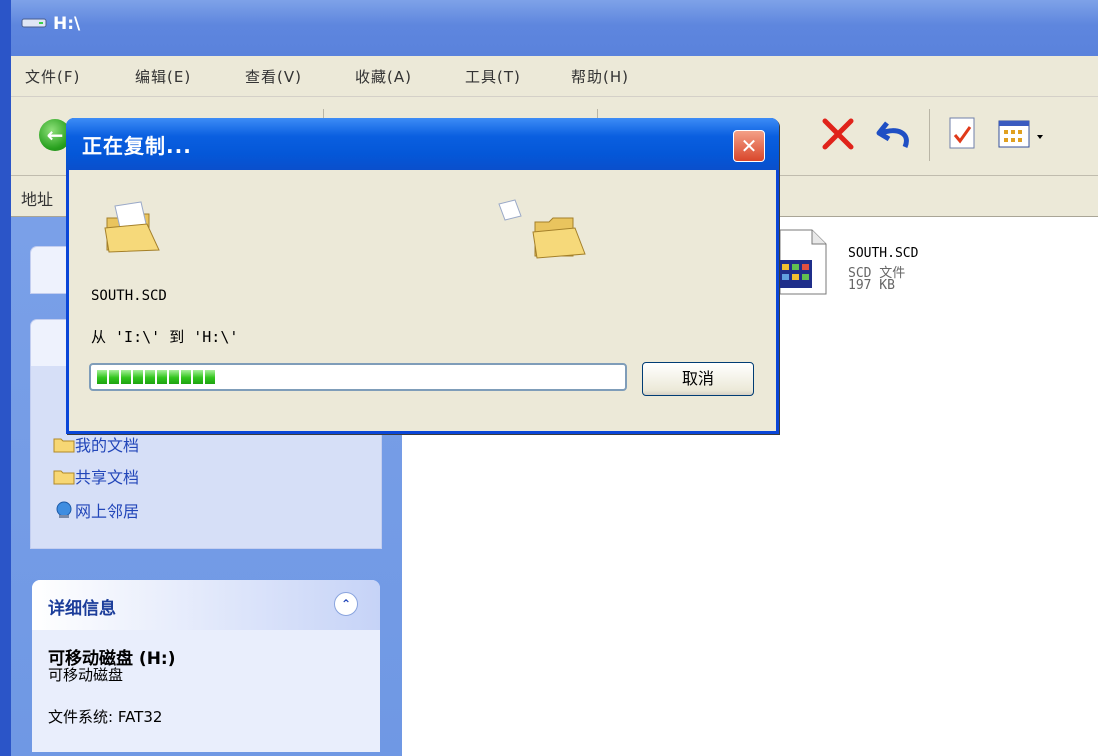  What do you see at coordinates (422, 144) in the screenshot?
I see `dialog-titlebar: 正在复制... ✕` at bounding box center [422, 144].